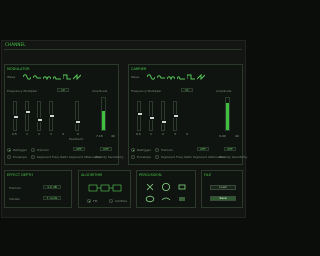 The image size is (320, 256). What do you see at coordinates (133, 150) in the screenshot?
I see `carrier-retrigger-radio` at bounding box center [133, 150].